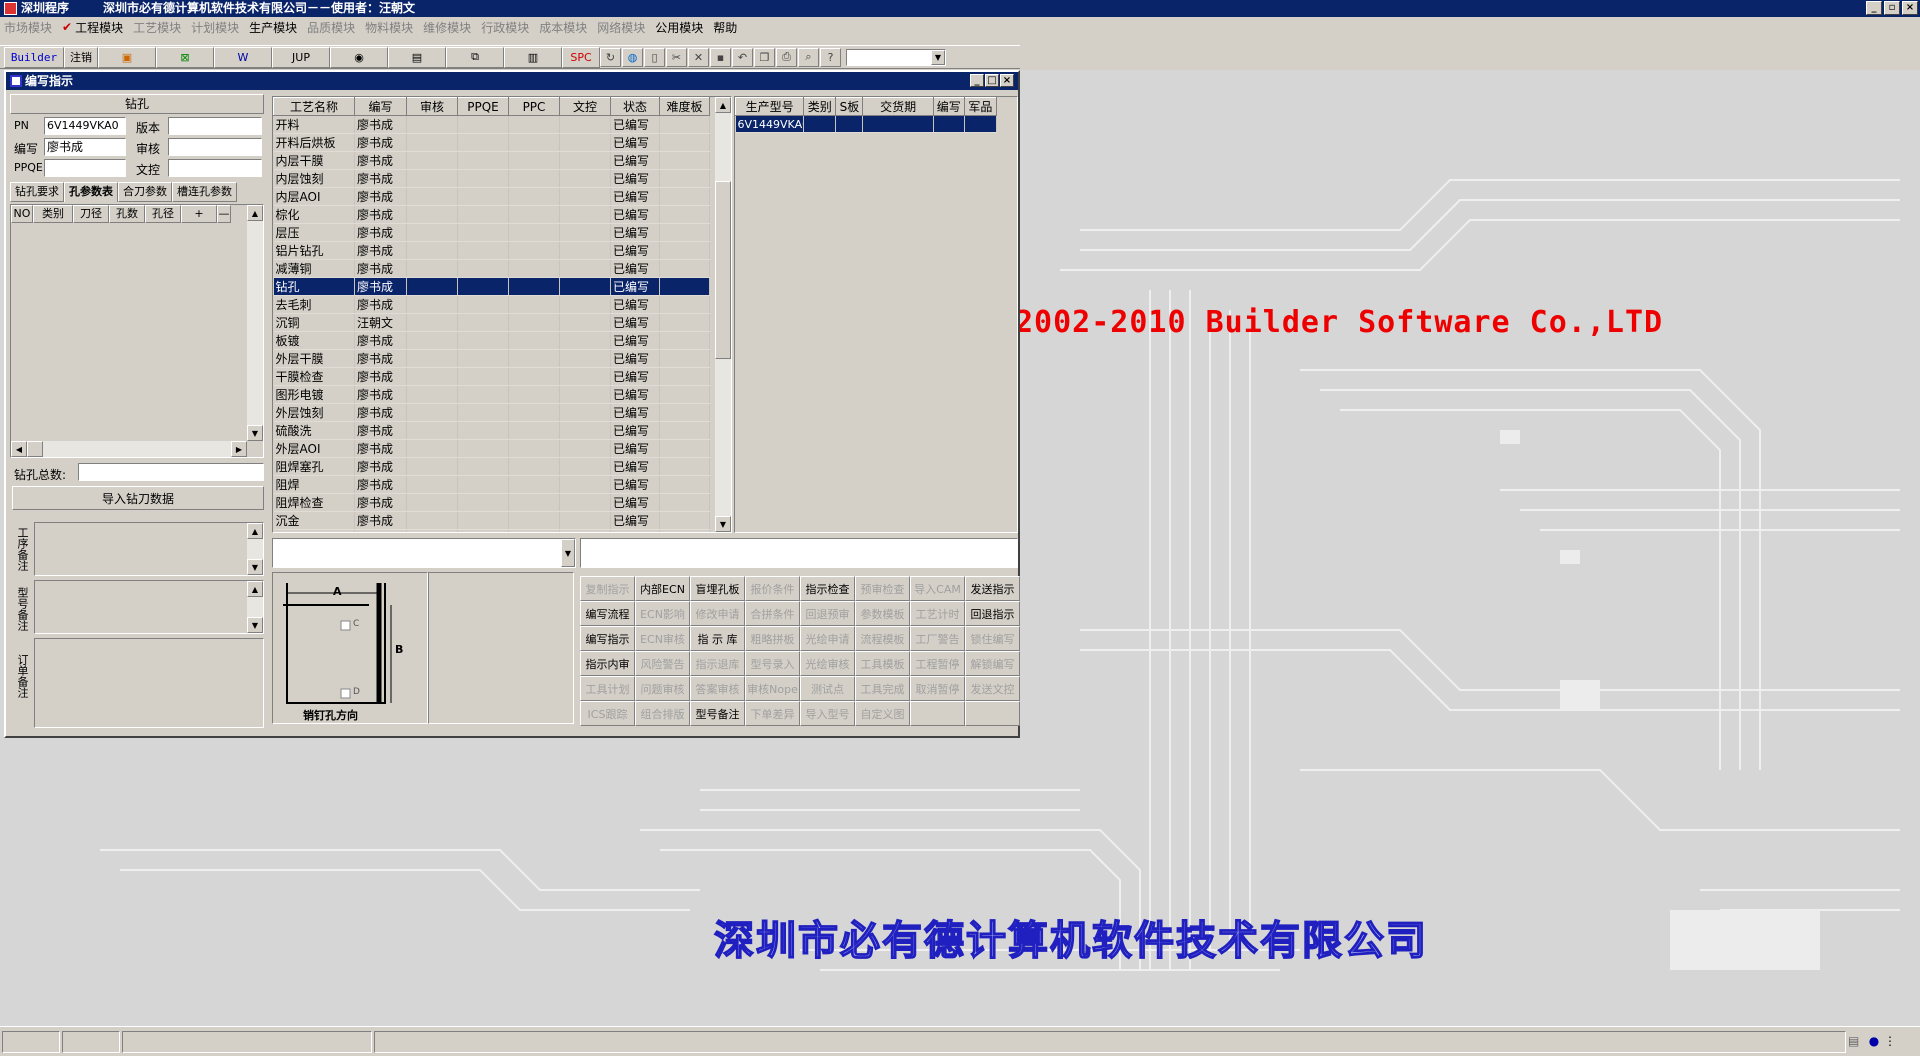 The height and width of the screenshot is (1056, 1920). I want to click on network-icon: ⧉, so click(475, 57).